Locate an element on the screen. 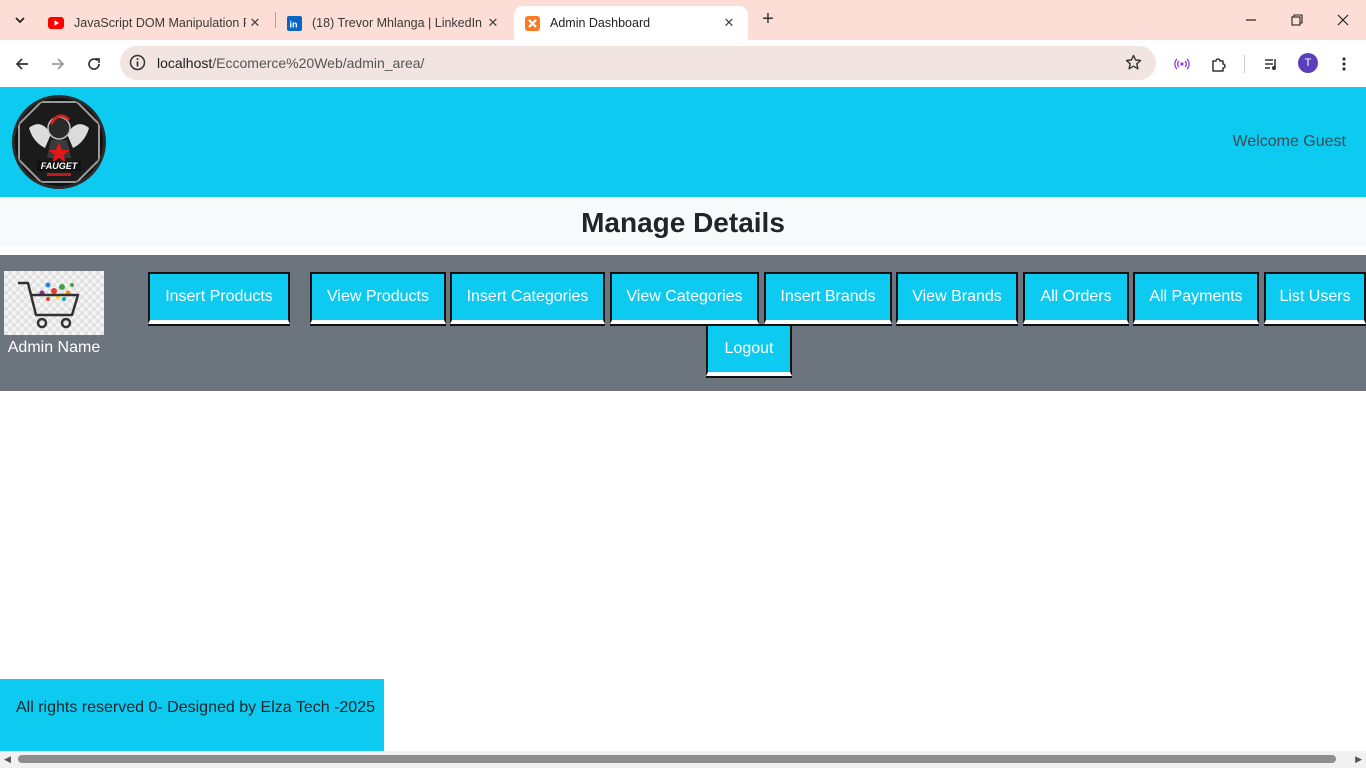 The height and width of the screenshot is (768, 1366). arrow-right-icon is located at coordinates (58, 64).